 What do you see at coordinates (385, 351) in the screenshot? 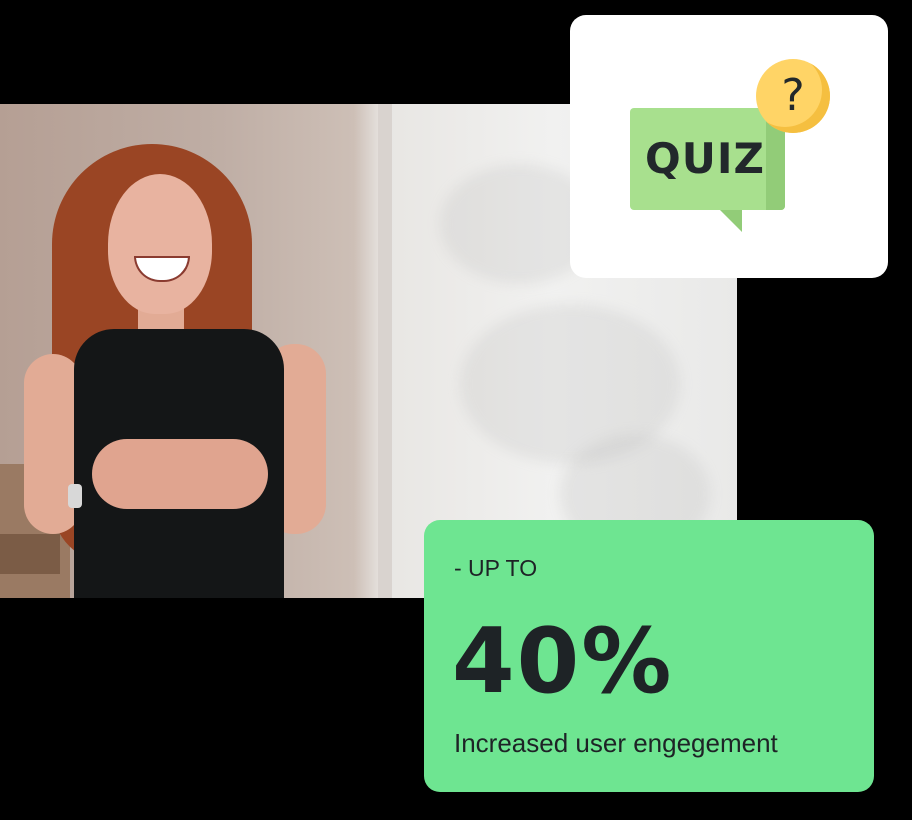
I see `wall-edge` at bounding box center [385, 351].